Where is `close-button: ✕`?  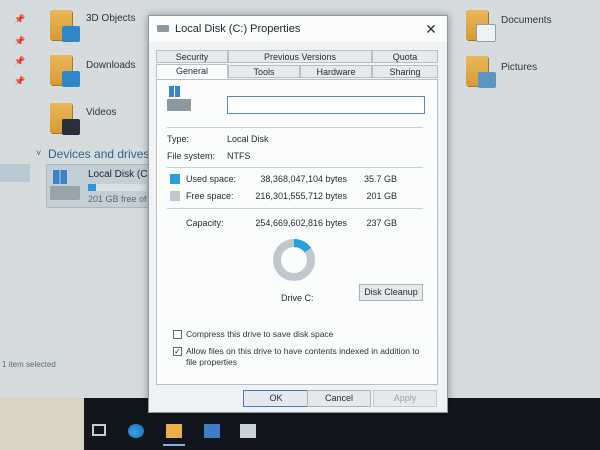
close-button: ✕ is located at coordinates (431, 29).